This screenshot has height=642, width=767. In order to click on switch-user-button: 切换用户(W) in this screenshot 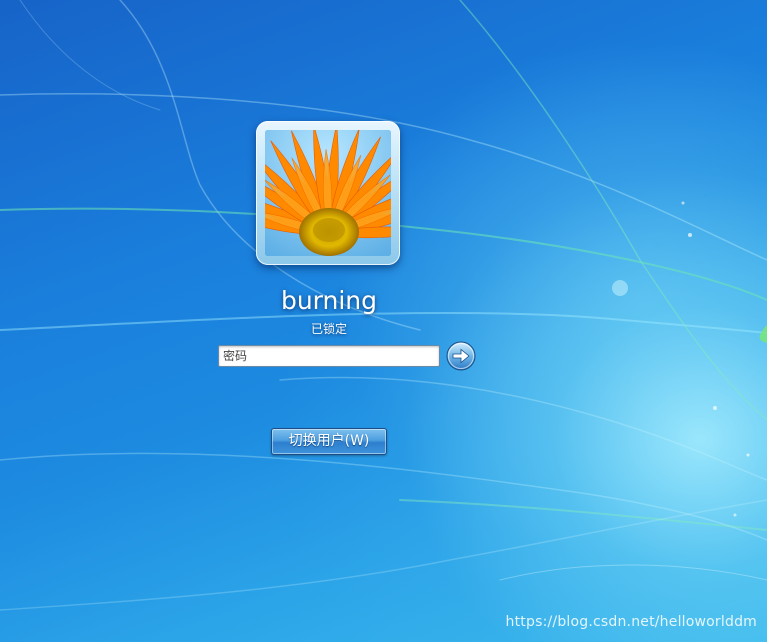, I will do `click(329, 441)`.